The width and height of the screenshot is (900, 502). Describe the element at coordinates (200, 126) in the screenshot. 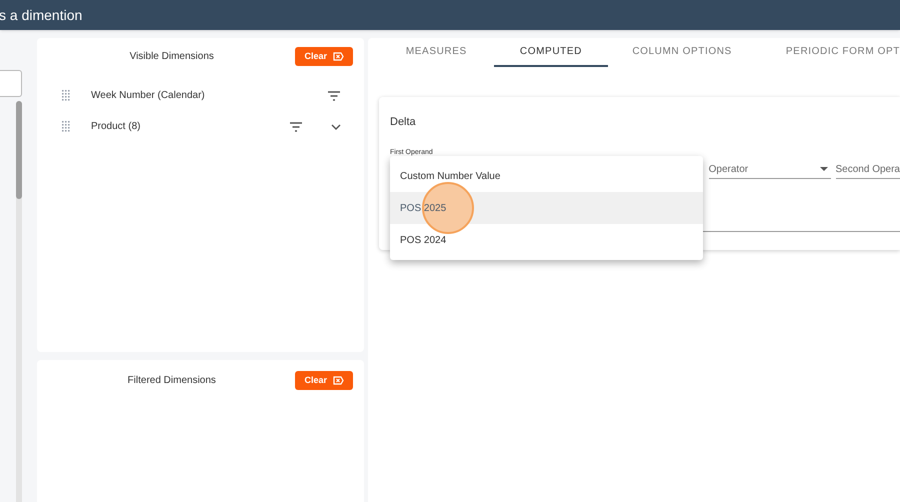

I see `dimension-row: Product (8)` at that location.